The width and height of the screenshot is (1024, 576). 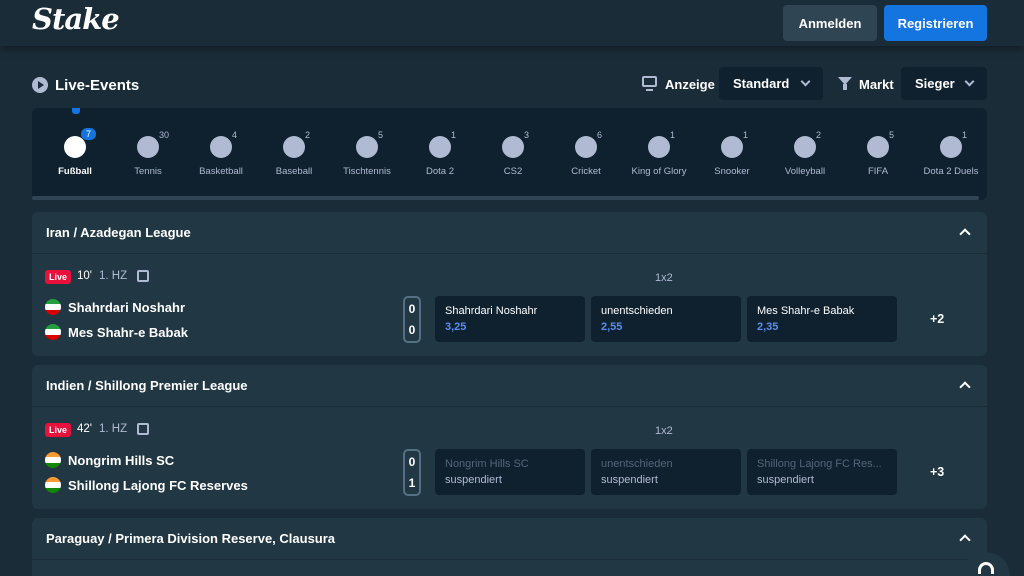 What do you see at coordinates (951, 171) in the screenshot?
I see `sport-label: Dota 2 Duels` at bounding box center [951, 171].